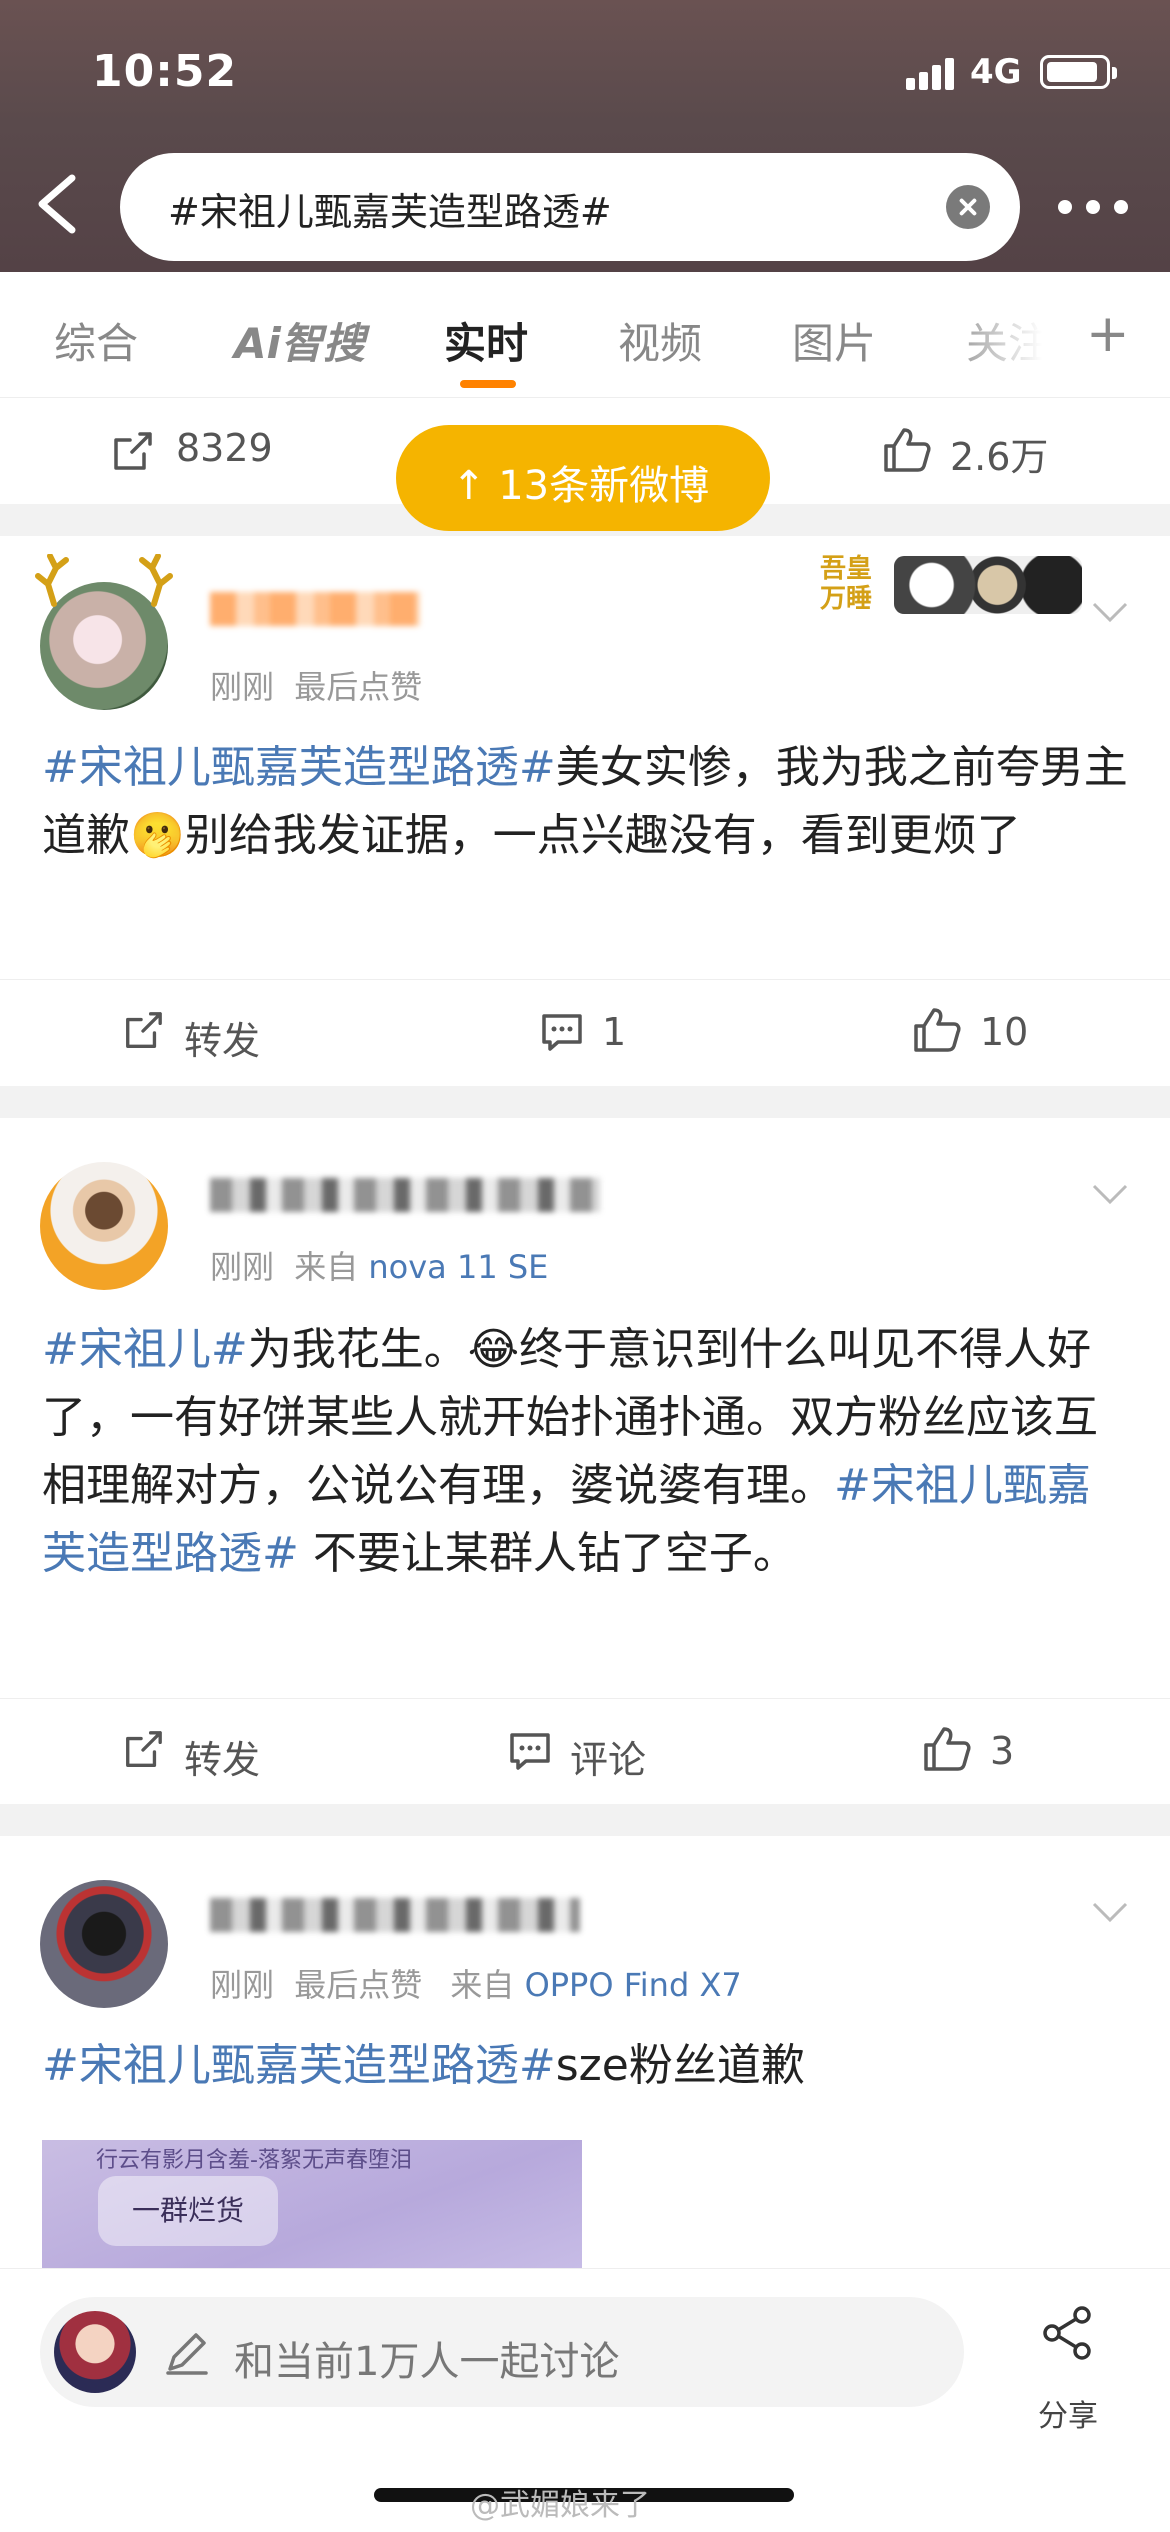 The width and height of the screenshot is (1170, 2532). What do you see at coordinates (968, 207) in the screenshot?
I see `clear-search-icon` at bounding box center [968, 207].